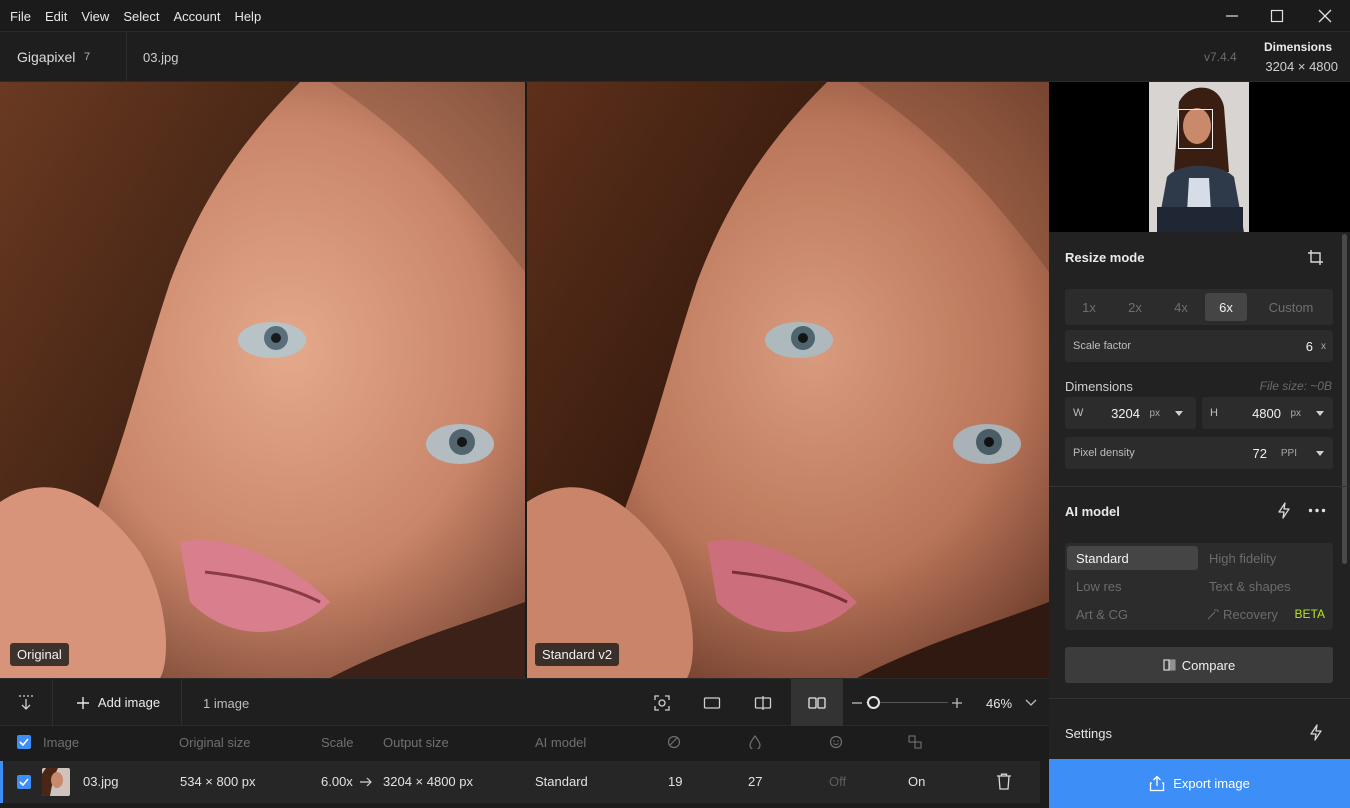  What do you see at coordinates (61, 742) in the screenshot?
I see `column-header-image: Image` at bounding box center [61, 742].